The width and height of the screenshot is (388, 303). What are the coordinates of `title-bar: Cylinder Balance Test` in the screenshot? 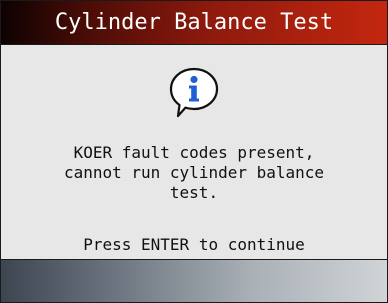 It's located at (194, 23).